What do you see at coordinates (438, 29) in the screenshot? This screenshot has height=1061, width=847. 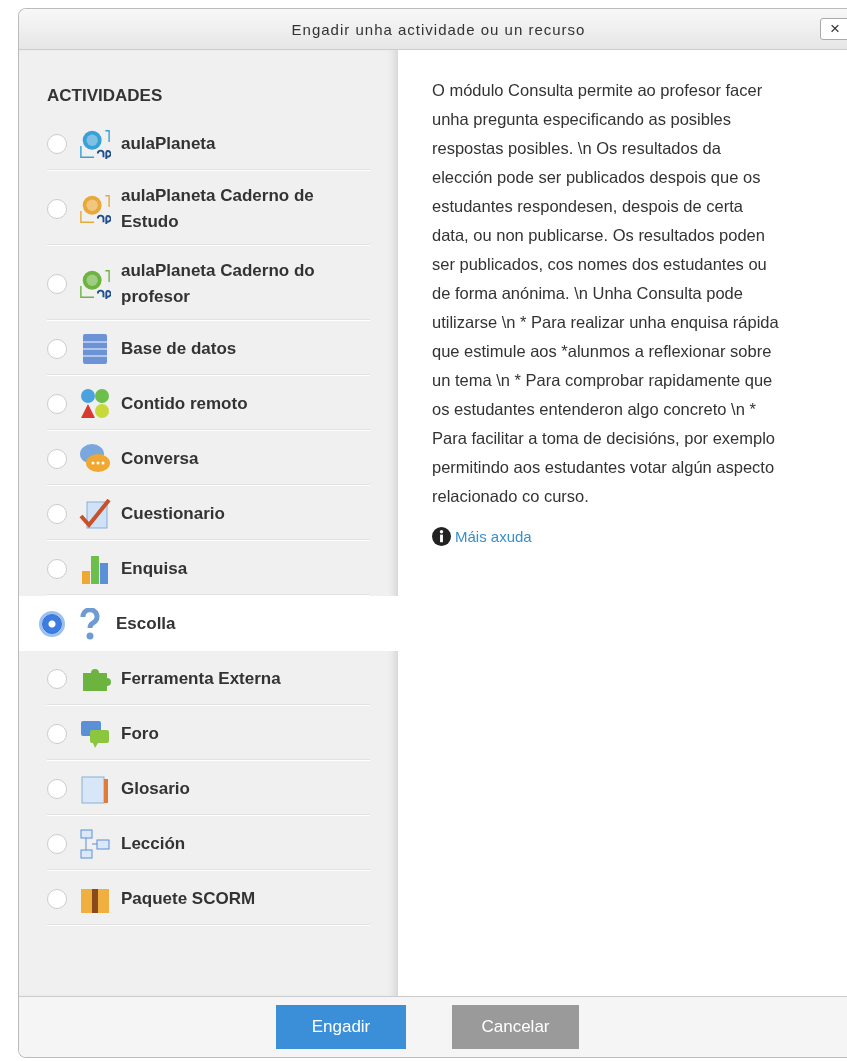 I see `window-title: Engadir unha actividade ou un recurso` at bounding box center [438, 29].